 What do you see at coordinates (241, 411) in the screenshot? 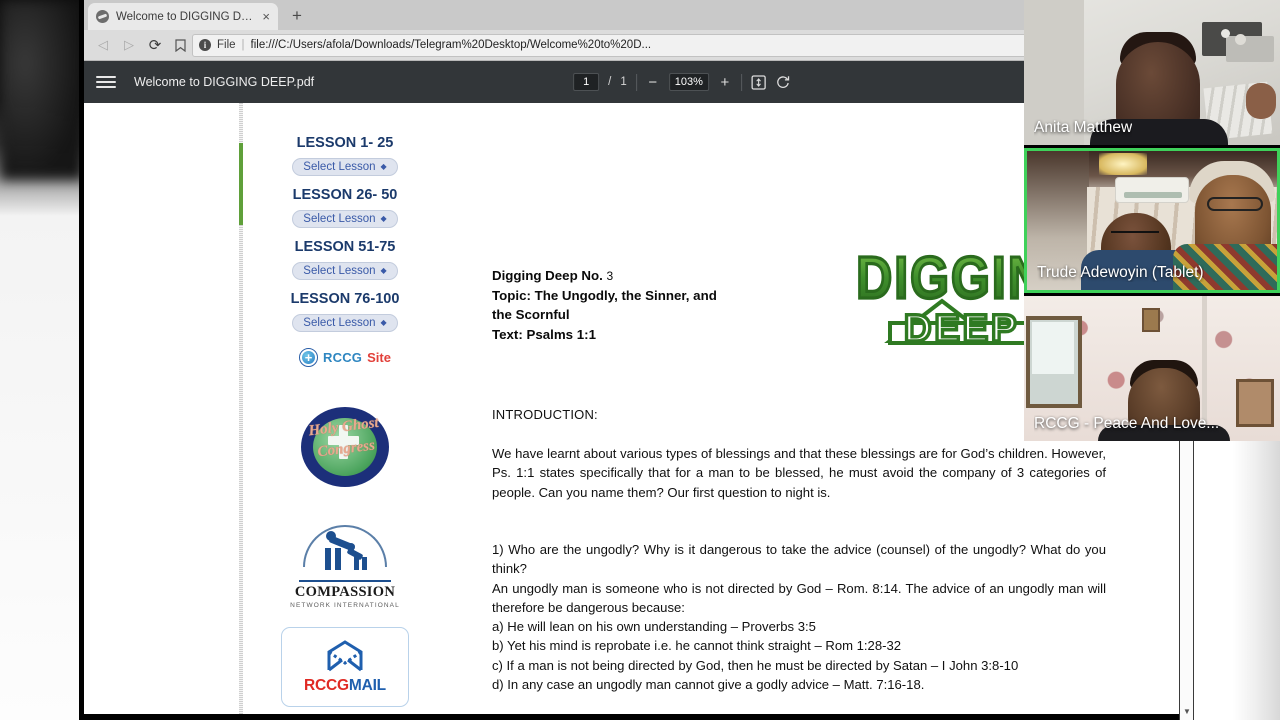
I see `page-gutter` at bounding box center [241, 411].